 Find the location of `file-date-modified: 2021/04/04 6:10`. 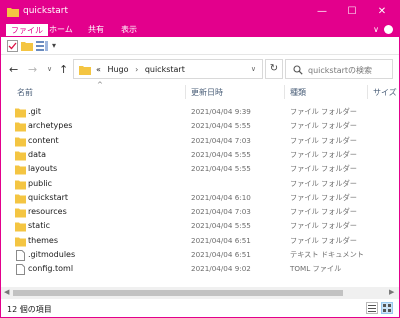

file-date-modified: 2021/04/04 6:10 is located at coordinates (221, 197).